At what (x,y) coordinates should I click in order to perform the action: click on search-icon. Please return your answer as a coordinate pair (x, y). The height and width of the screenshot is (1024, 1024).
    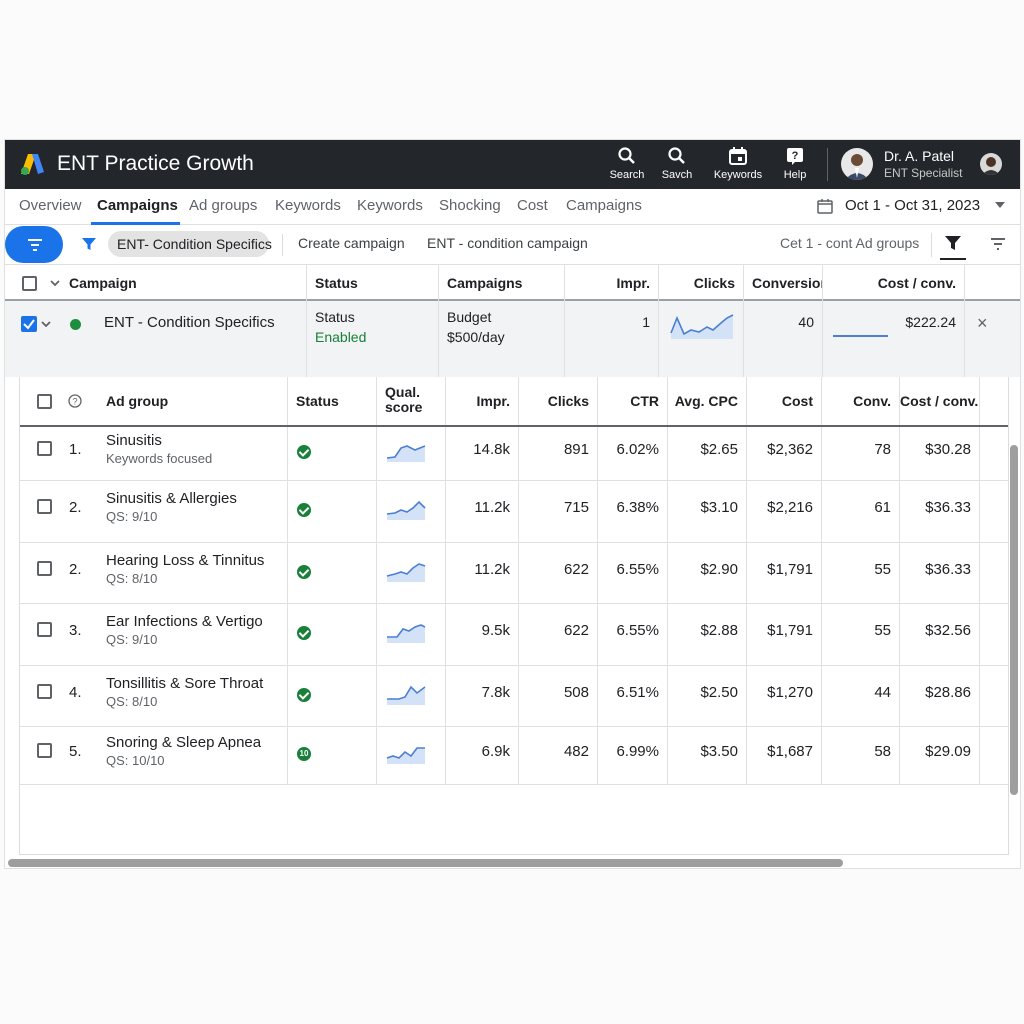
    Looking at the image, I should click on (676, 155).